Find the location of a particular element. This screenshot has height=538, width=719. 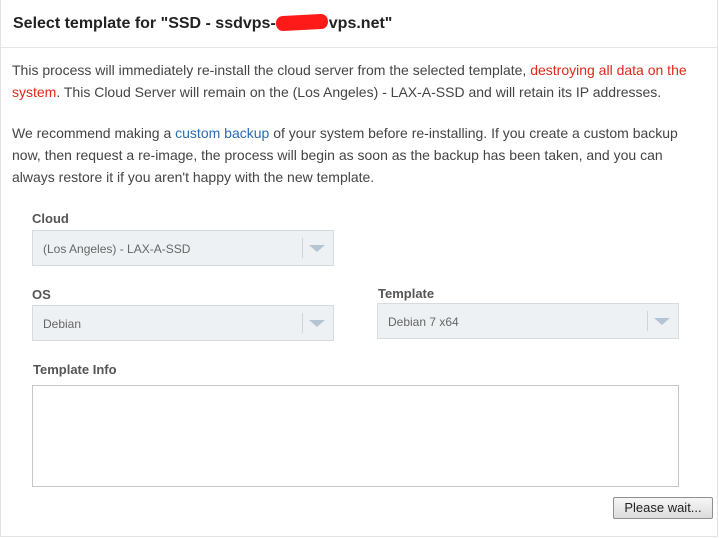

cloud-select-value: (Los Angeles) - LAX-A-SSD is located at coordinates (117, 249).